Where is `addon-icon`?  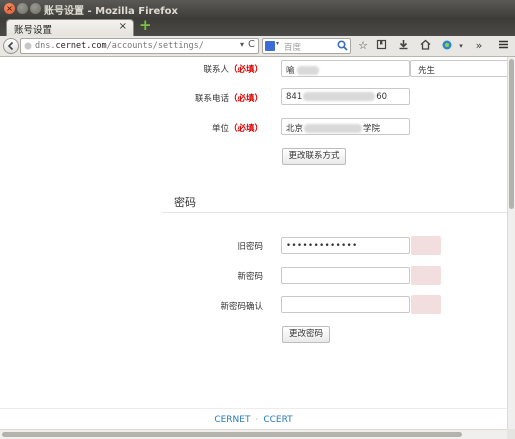
addon-icon is located at coordinates (447, 46).